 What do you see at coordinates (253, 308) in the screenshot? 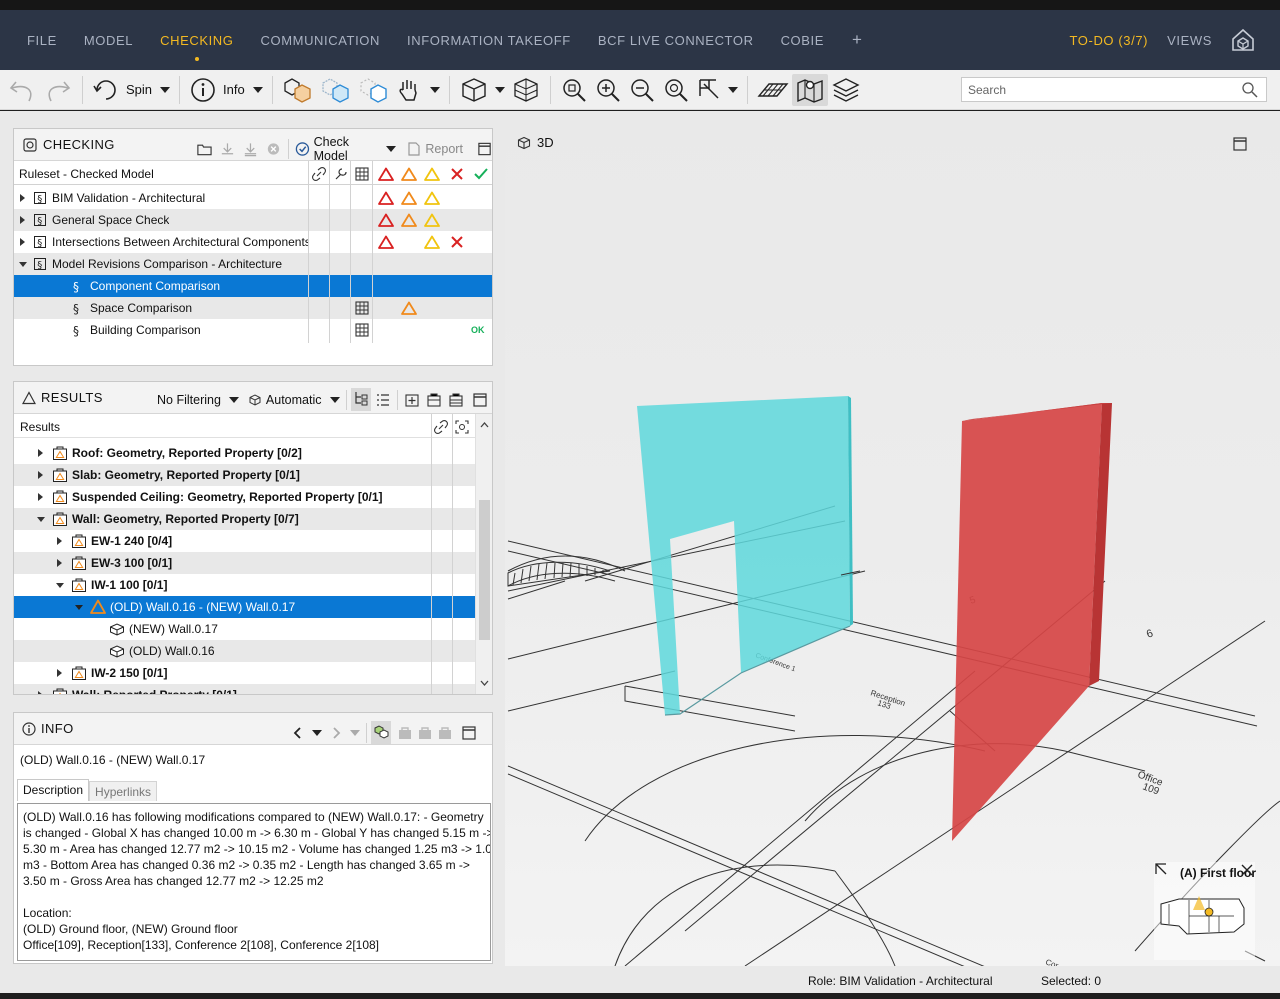
I see `ruleset-row: § Space Comparison` at bounding box center [253, 308].